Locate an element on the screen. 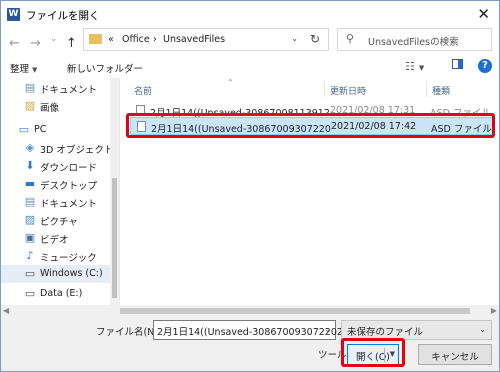  refresh-icon: ↻ is located at coordinates (315, 39).